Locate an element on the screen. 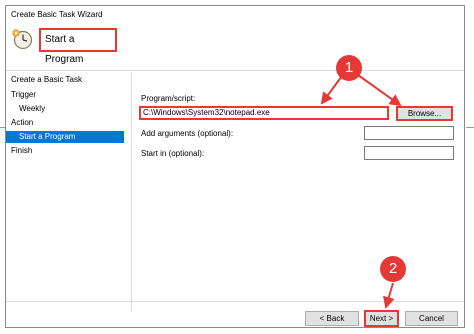  add-arguments-label: Add arguments (optional): is located at coordinates (187, 133).